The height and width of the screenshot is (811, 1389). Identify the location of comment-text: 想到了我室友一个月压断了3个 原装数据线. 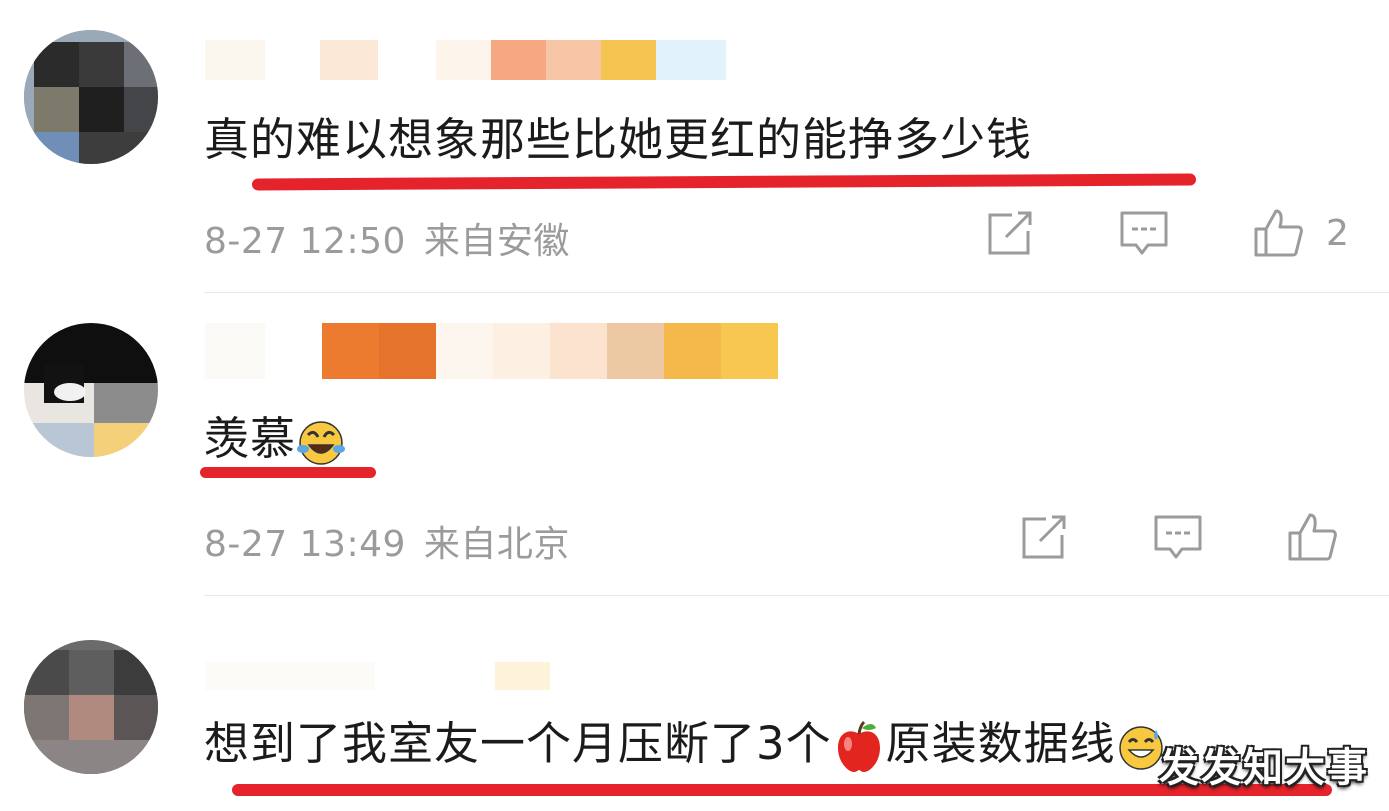
(685, 745).